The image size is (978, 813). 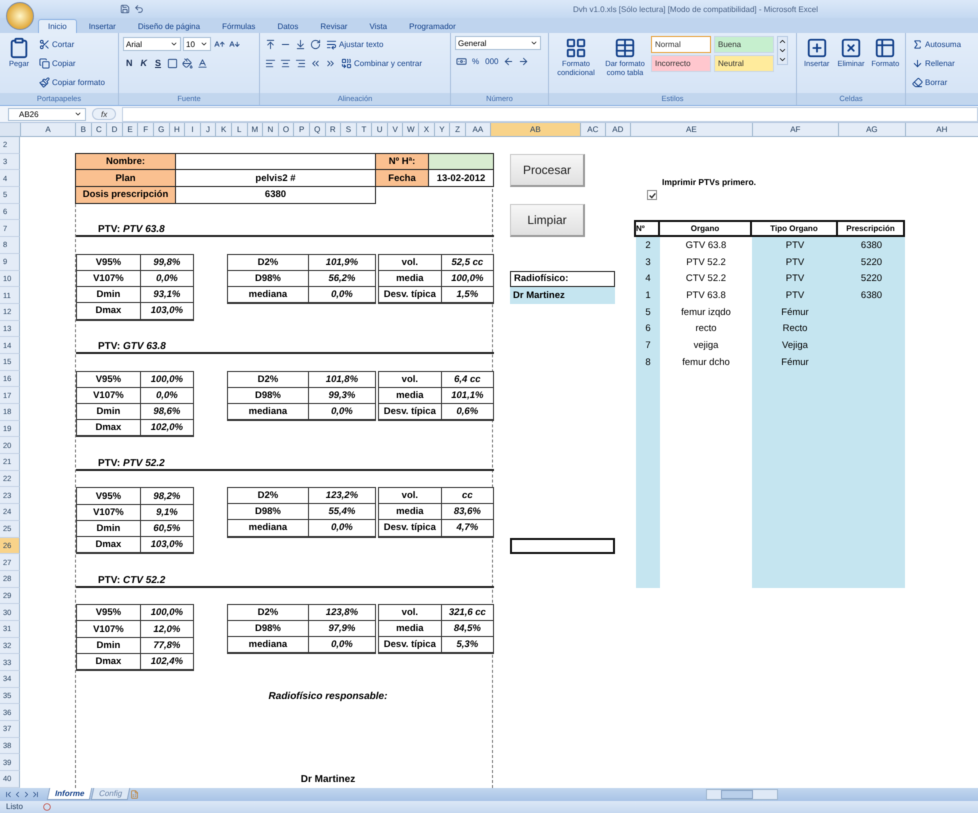 What do you see at coordinates (782, 50) in the screenshot?
I see `gallery-scroller` at bounding box center [782, 50].